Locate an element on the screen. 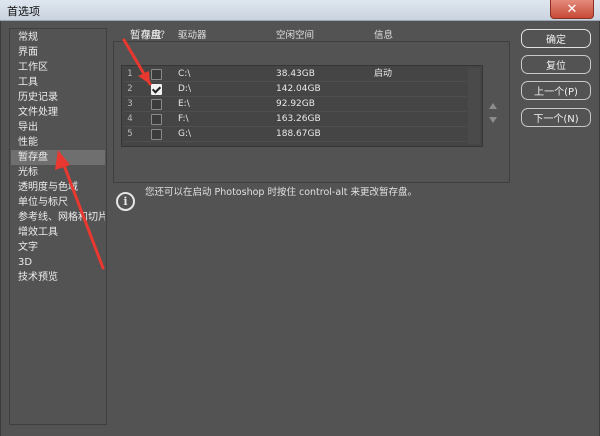 This screenshot has height=436, width=600. free-space-cell: 92.92GB is located at coordinates (295, 104).